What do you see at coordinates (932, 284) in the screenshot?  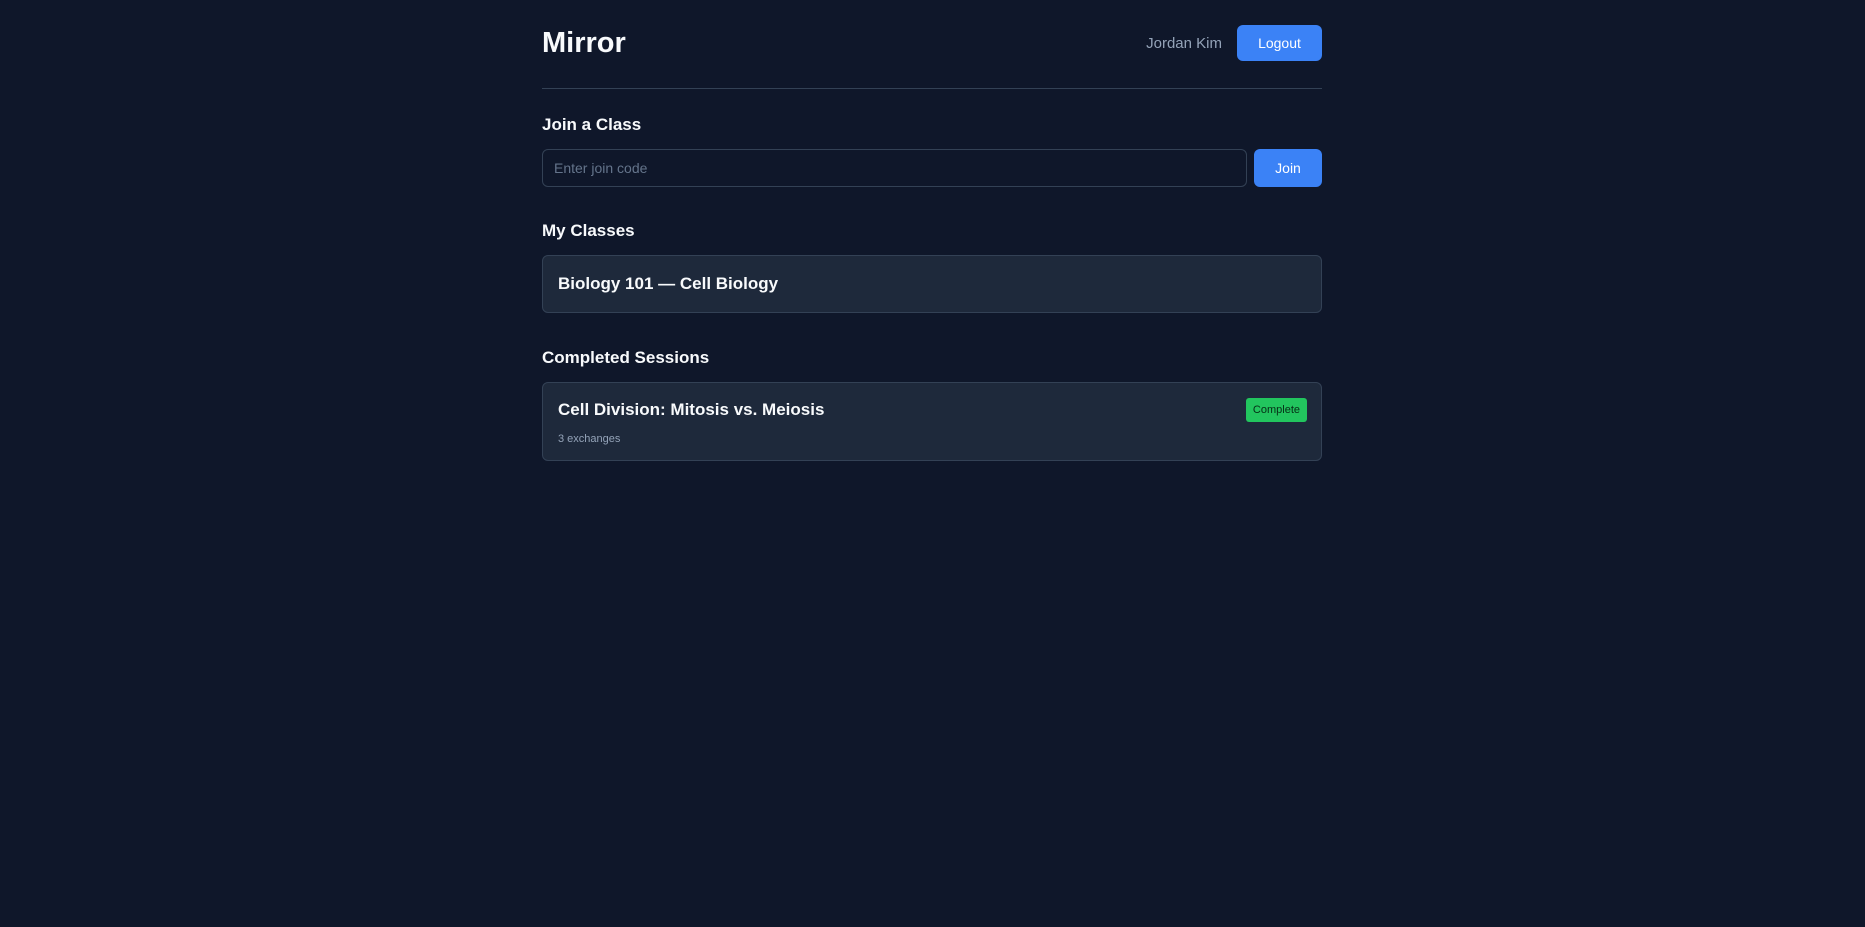 I see `class-card: Biology 101 — Cell Biology` at bounding box center [932, 284].